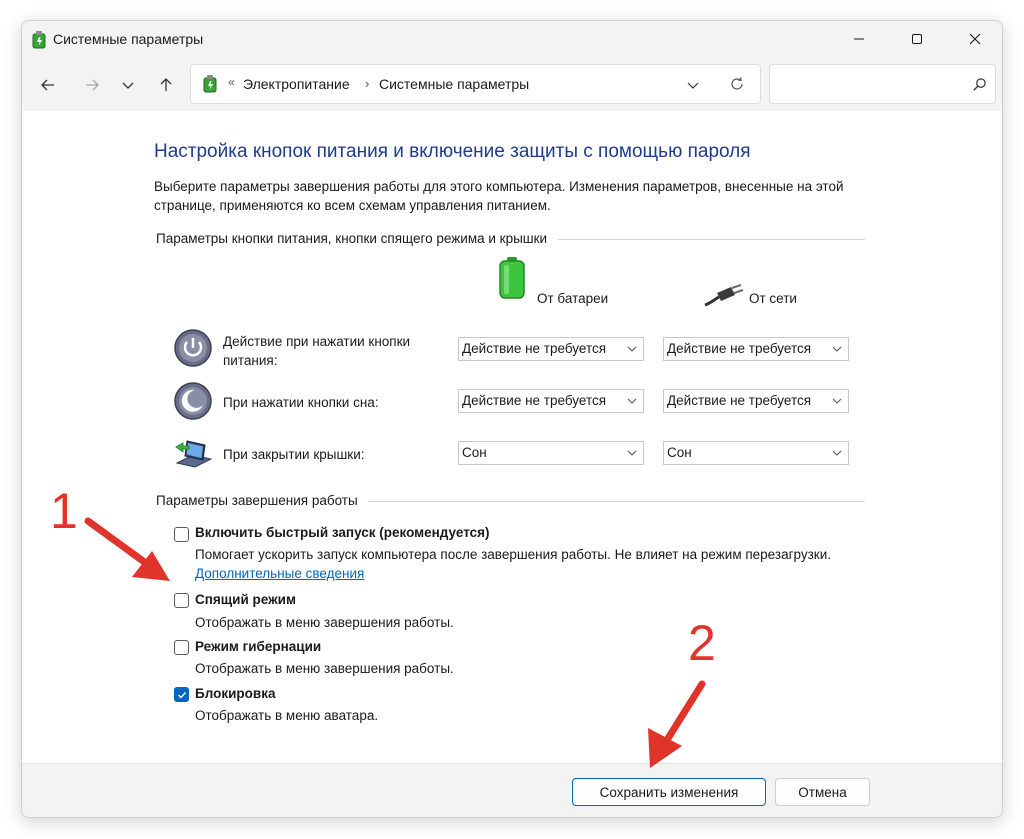  What do you see at coordinates (512, 790) in the screenshot?
I see `dialog-footer: Сохранить изменения Отмена` at bounding box center [512, 790].